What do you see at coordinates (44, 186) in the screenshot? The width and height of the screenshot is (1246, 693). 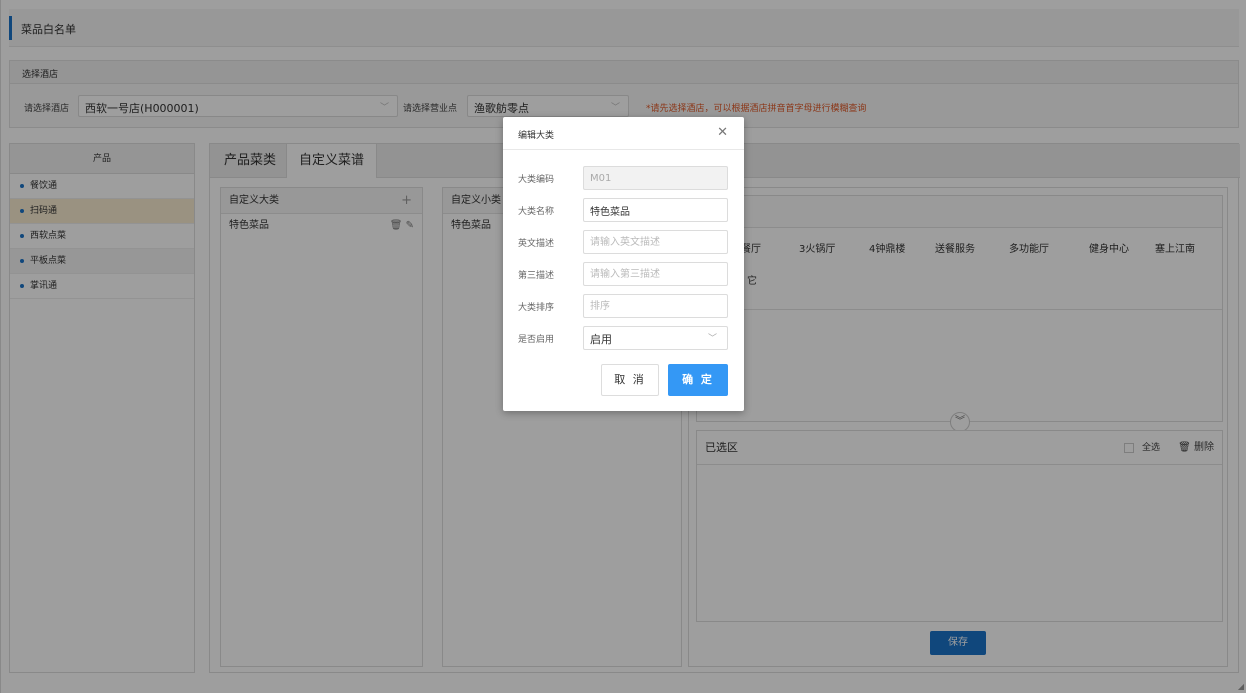 I see `product-item-label: 餐饮通` at bounding box center [44, 186].